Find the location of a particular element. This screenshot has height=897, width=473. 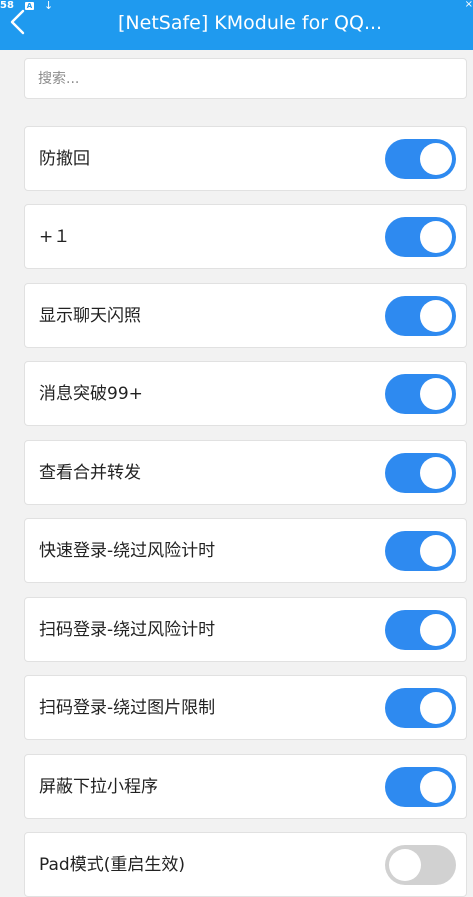

back-button is located at coordinates (18, 22).